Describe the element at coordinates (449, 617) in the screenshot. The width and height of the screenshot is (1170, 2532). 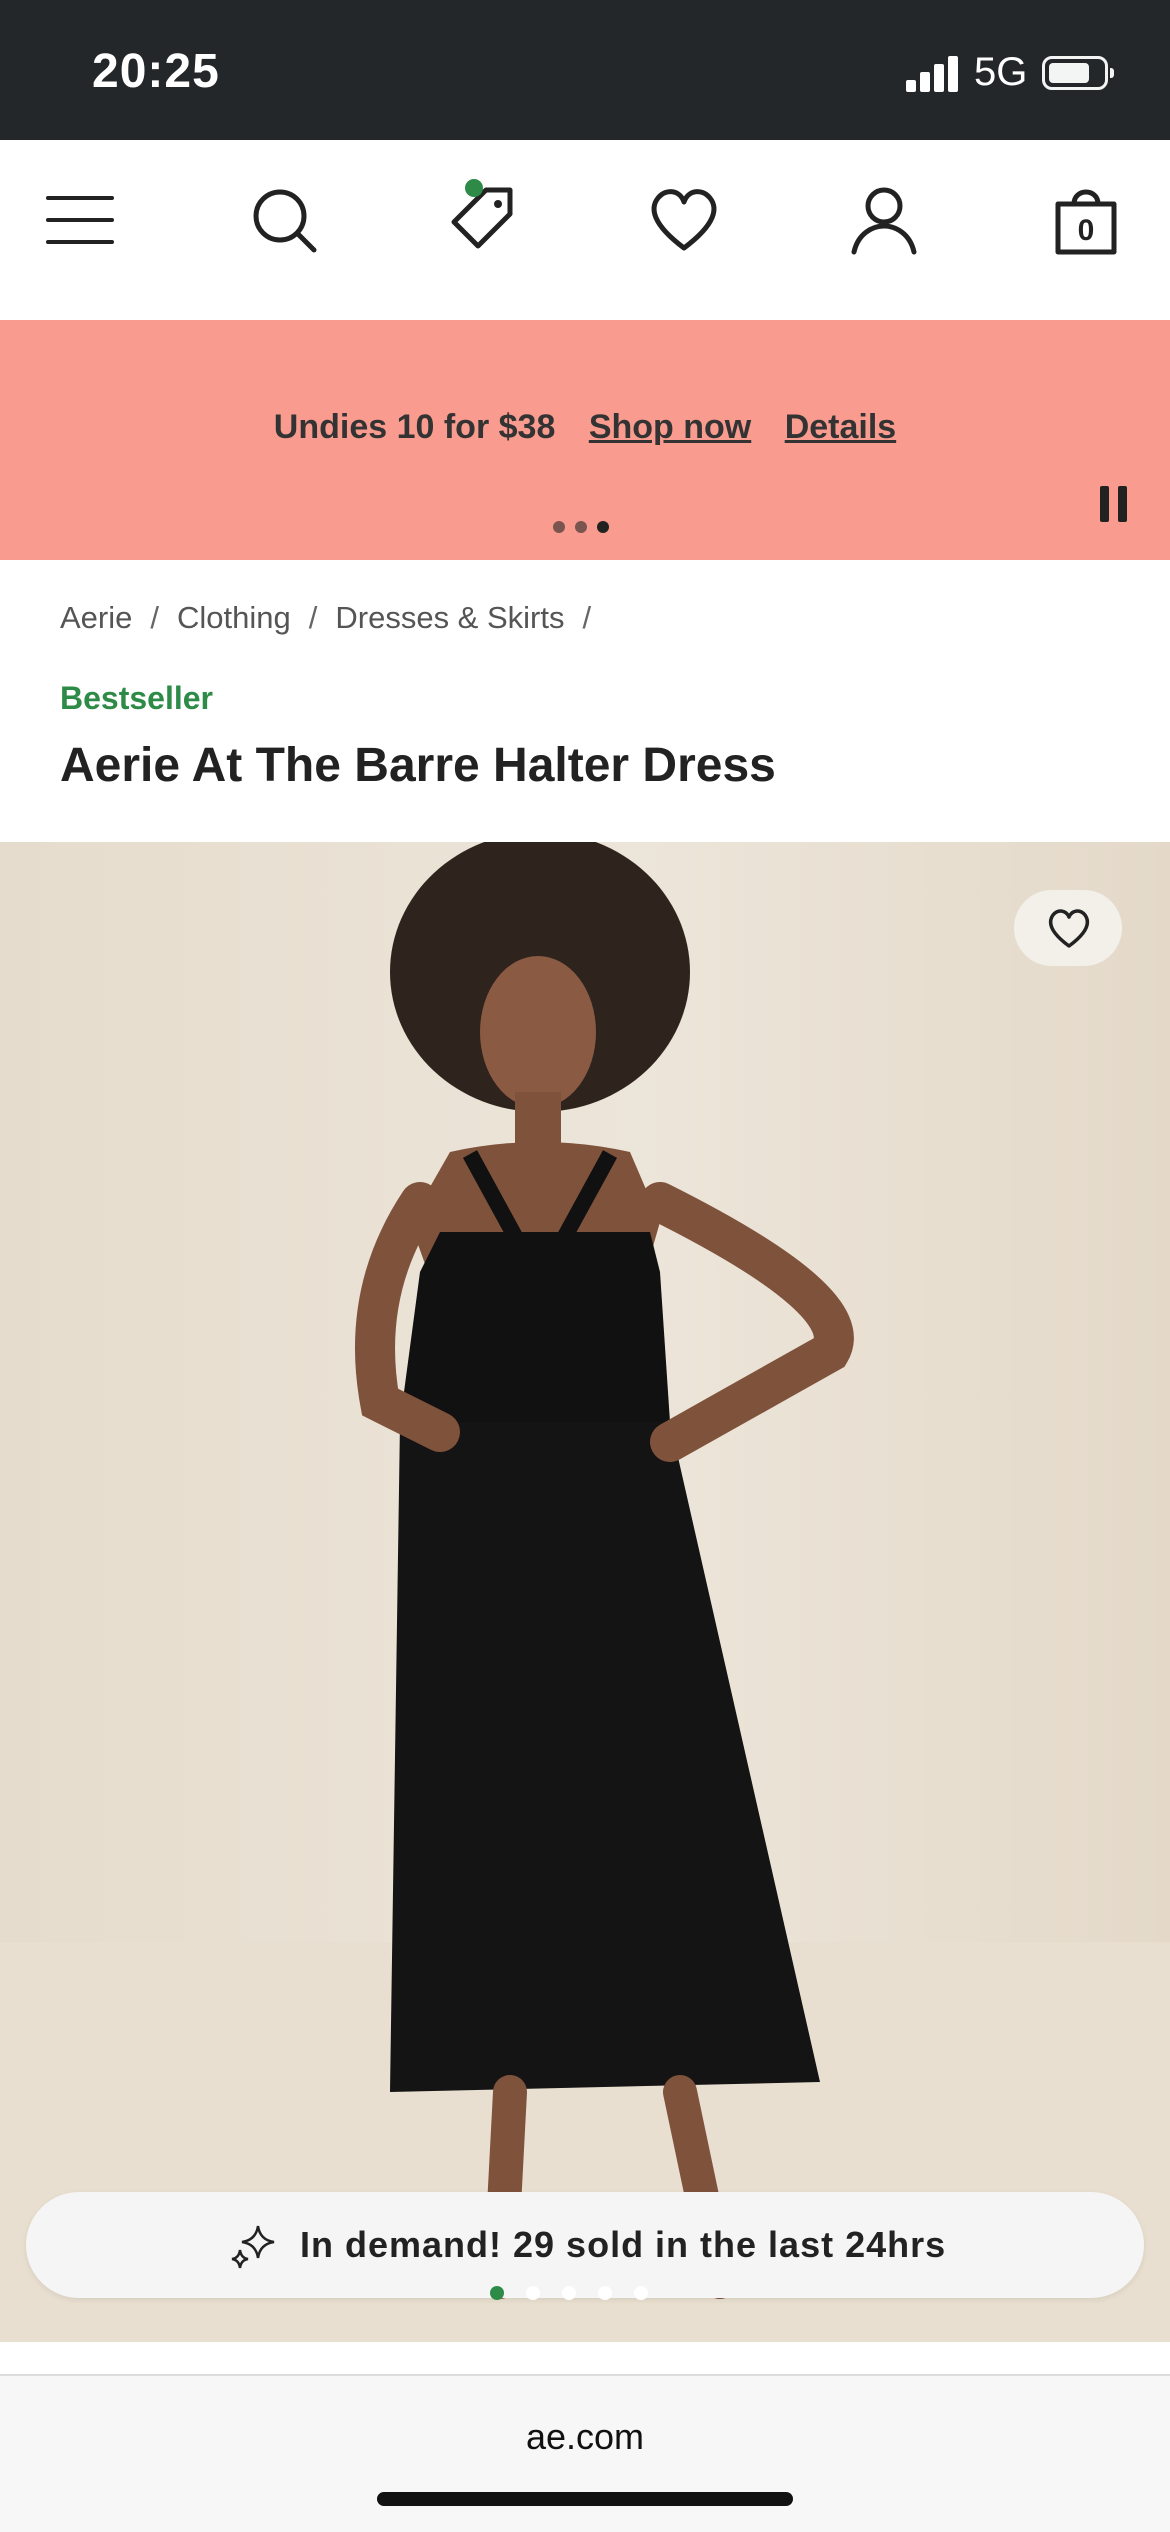
I see `breadcrumb-item: Dresses & Skirts` at that location.